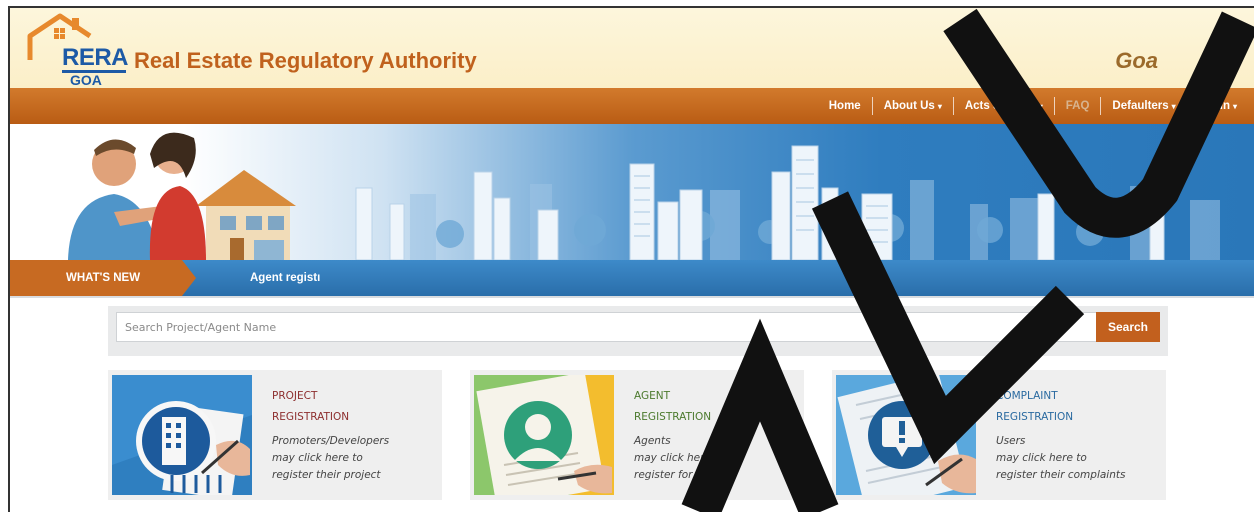  I want to click on search-panel: Search, so click(638, 331).